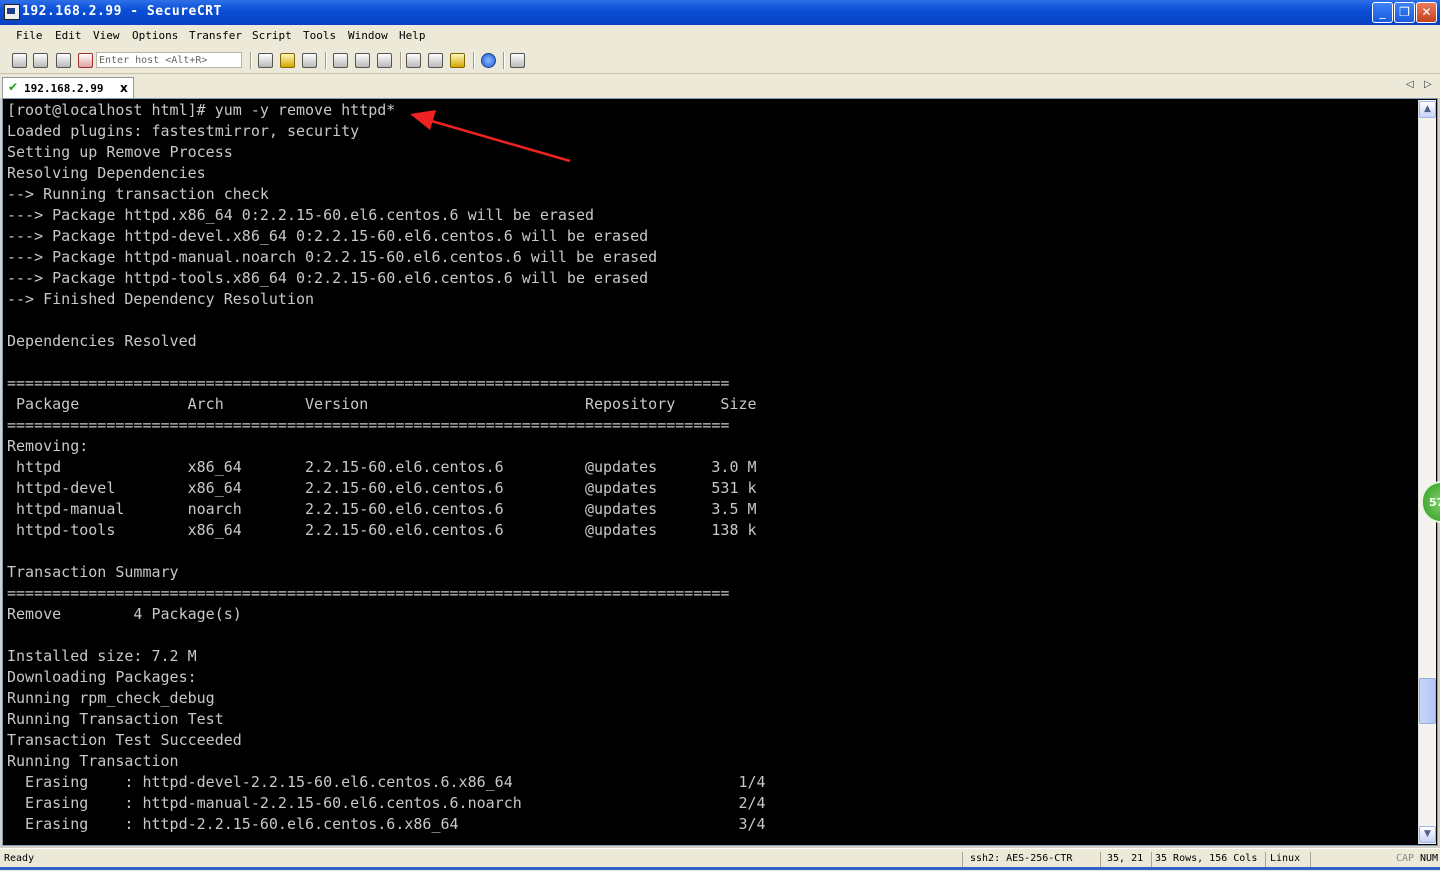 The height and width of the screenshot is (871, 1440). What do you see at coordinates (124, 88) in the screenshot?
I see `tab-close-icon: x` at bounding box center [124, 88].